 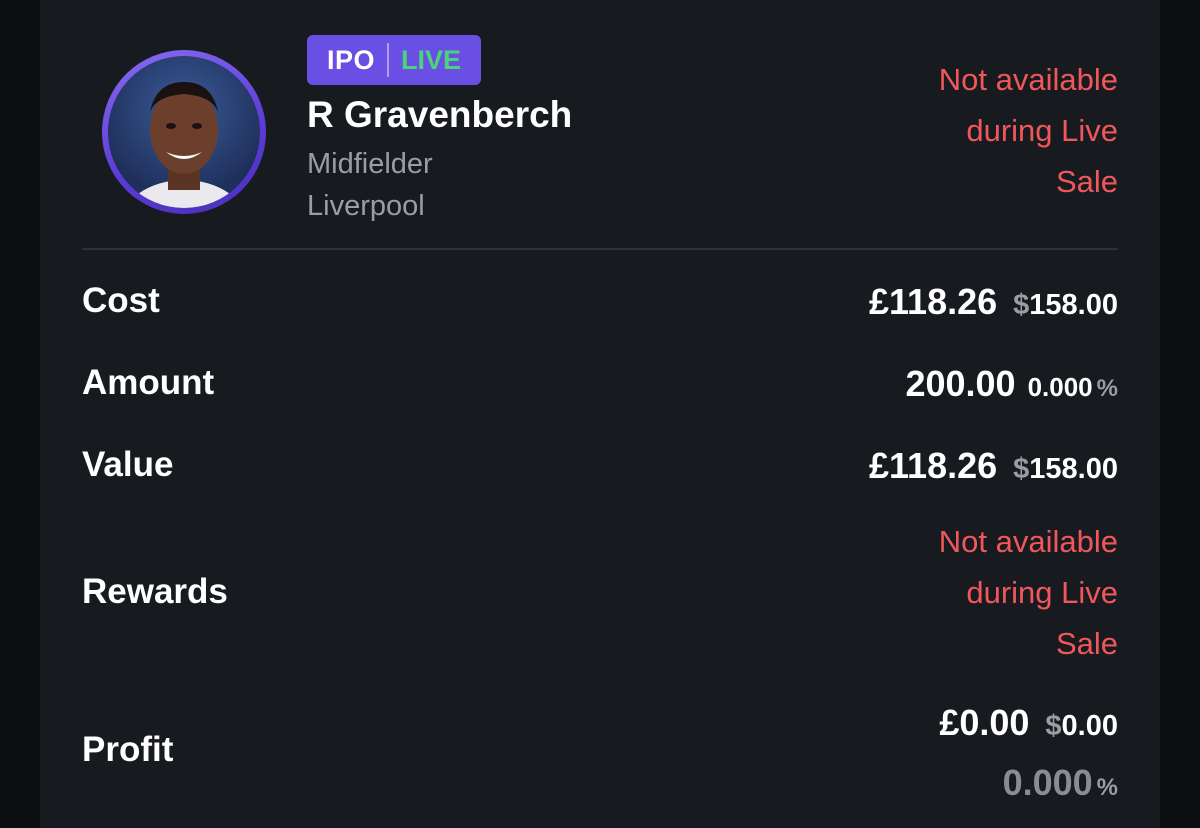 I want to click on badge-divider, so click(x=388, y=60).